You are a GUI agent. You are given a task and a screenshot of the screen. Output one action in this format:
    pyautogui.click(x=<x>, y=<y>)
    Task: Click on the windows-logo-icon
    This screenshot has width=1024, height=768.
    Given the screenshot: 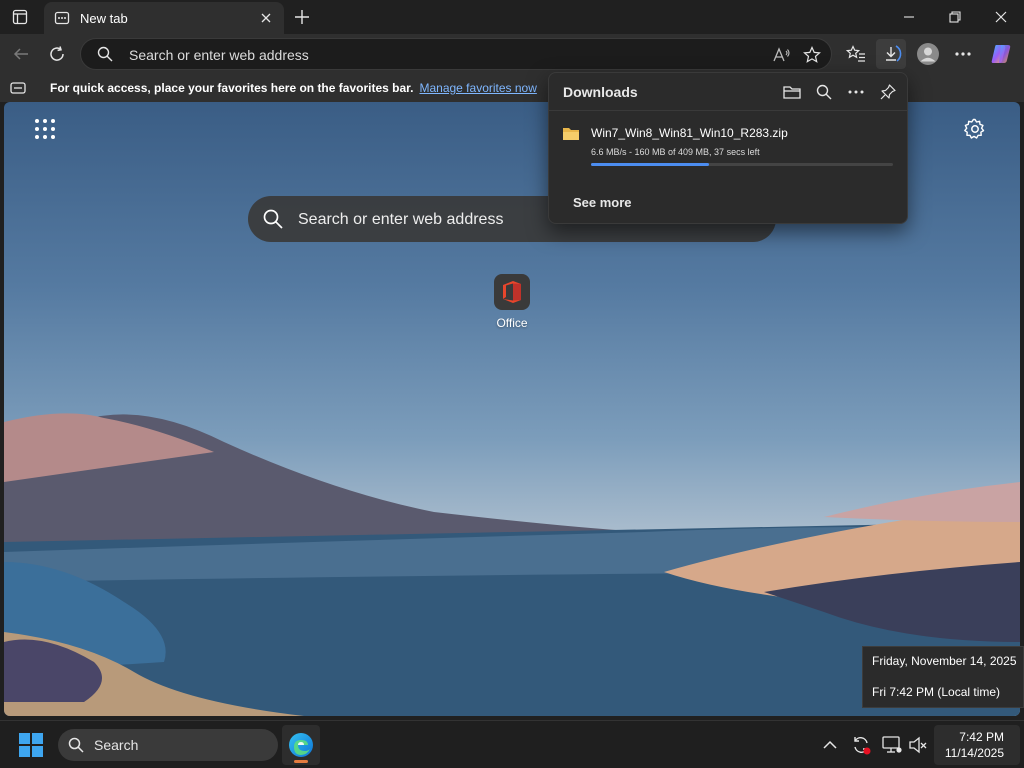 What is the action you would take?
    pyautogui.click(x=31, y=745)
    